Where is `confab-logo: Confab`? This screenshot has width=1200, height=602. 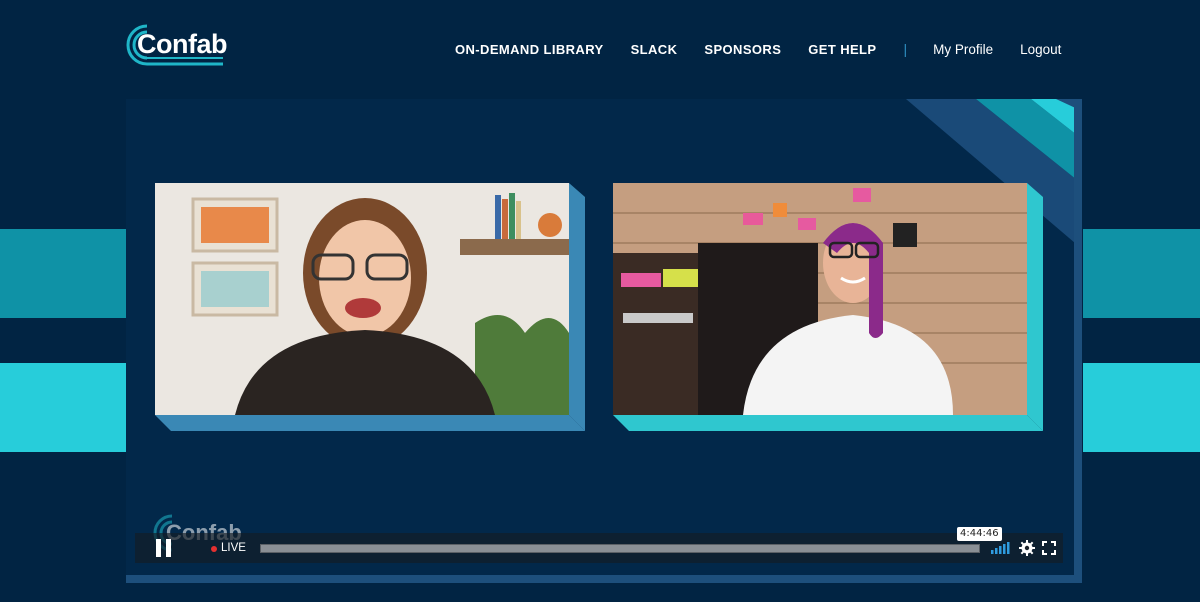
confab-logo: Confab is located at coordinates (177, 45).